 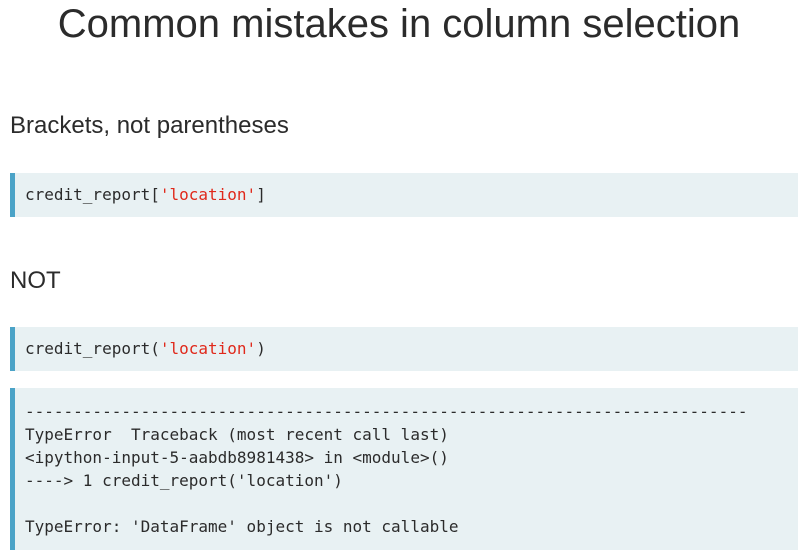 What do you see at coordinates (261, 194) in the screenshot?
I see `code-text: ]` at bounding box center [261, 194].